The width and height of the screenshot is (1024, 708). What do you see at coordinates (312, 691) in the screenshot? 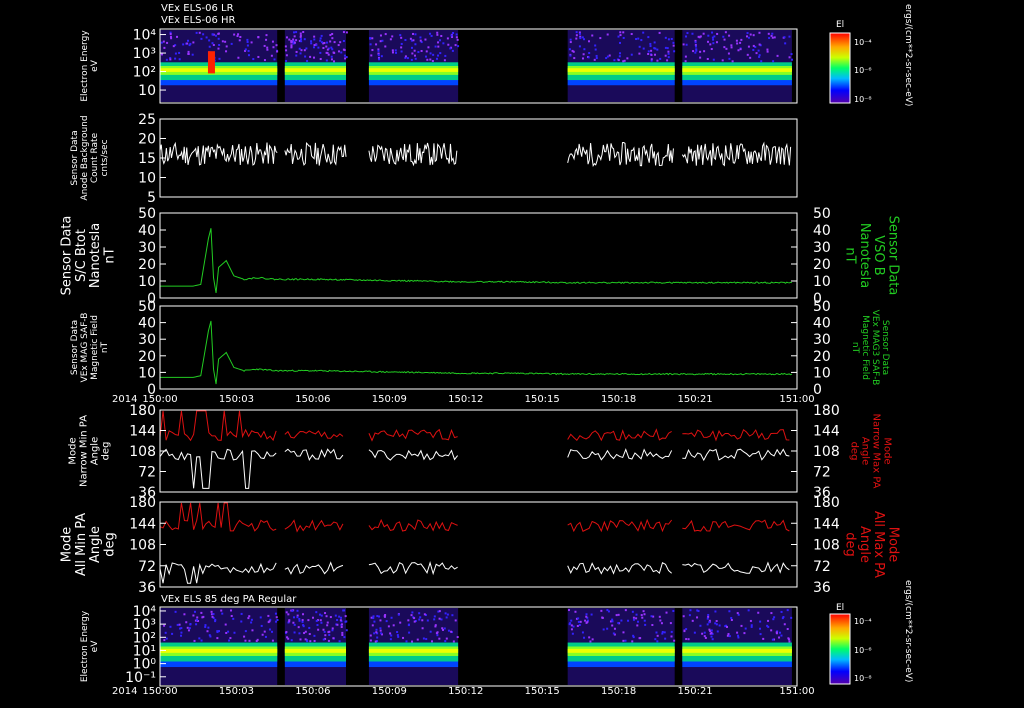
I see `xaxis2-tick-2: 150:06` at bounding box center [312, 691].